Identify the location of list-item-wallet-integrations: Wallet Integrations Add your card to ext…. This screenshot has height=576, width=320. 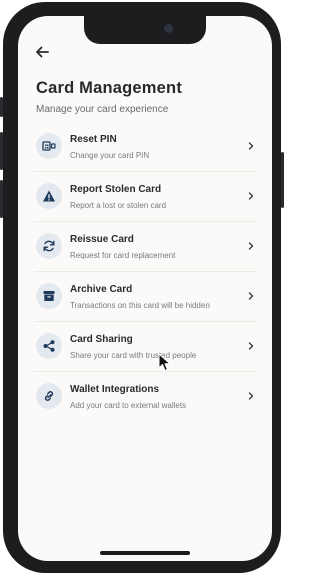
(145, 396).